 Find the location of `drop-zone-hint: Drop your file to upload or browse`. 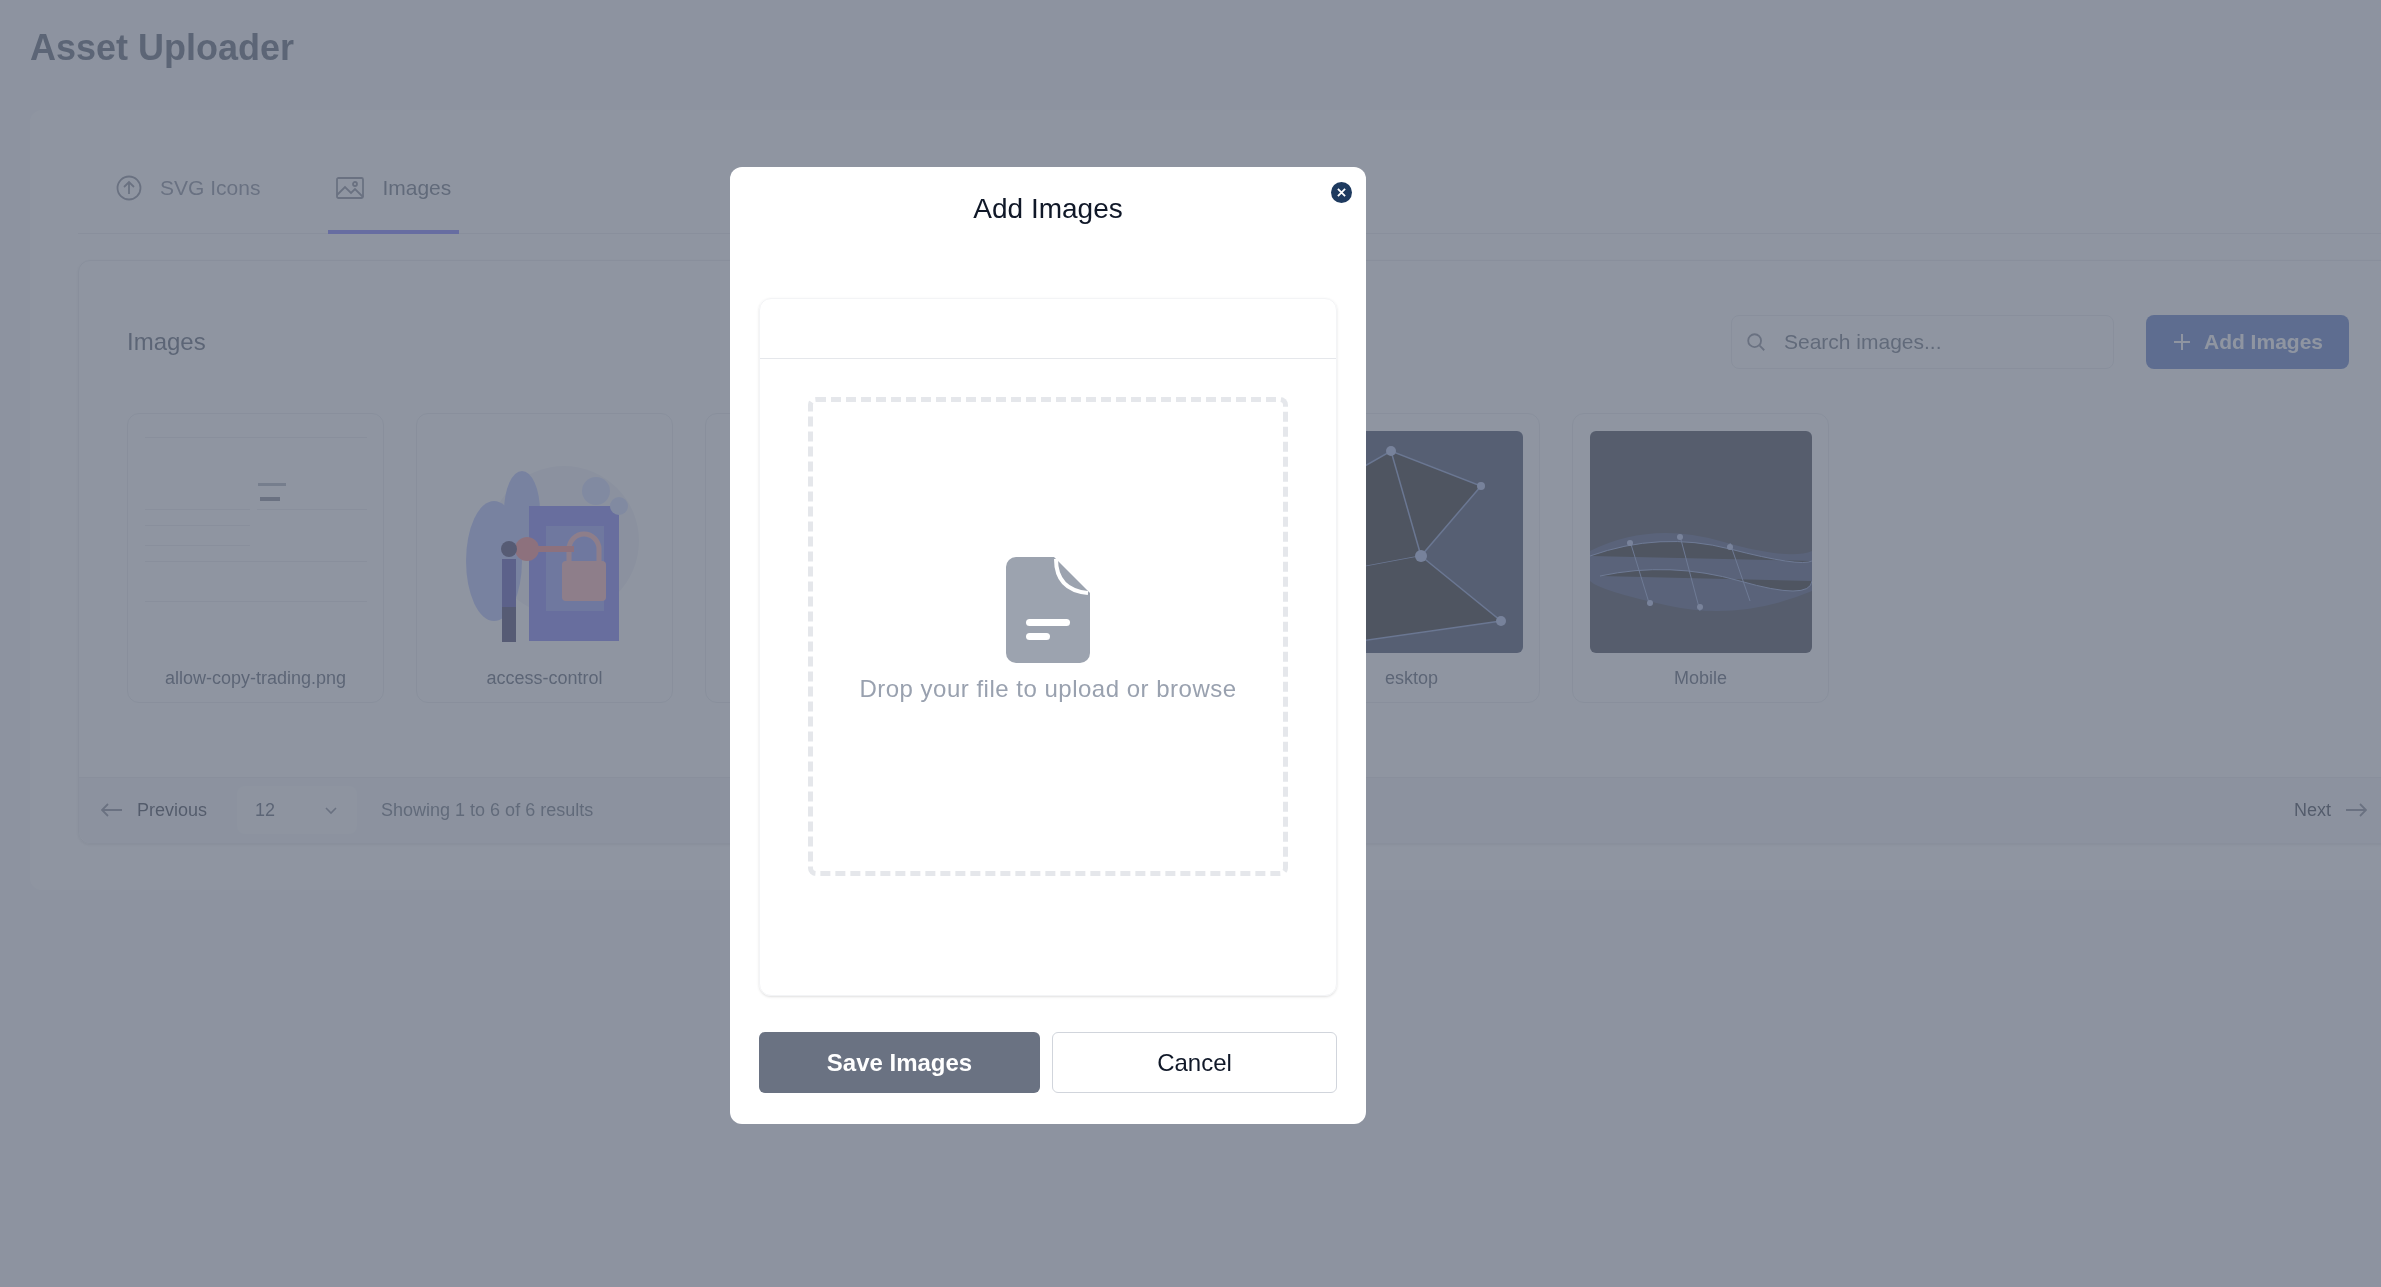

drop-zone-hint: Drop your file to upload or browse is located at coordinates (1048, 688).